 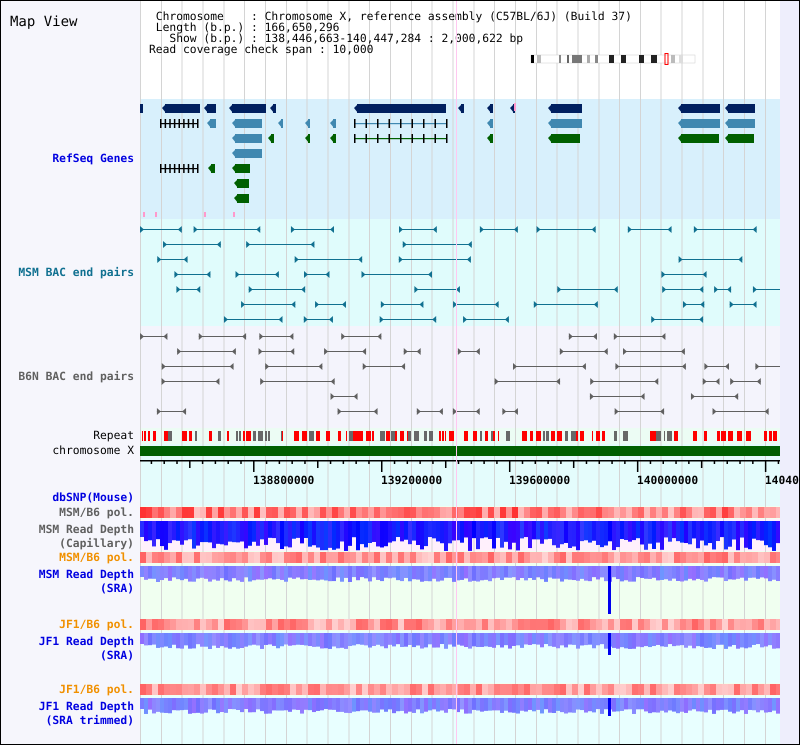 I want to click on axis-label: 139600000, so click(x=539, y=480).